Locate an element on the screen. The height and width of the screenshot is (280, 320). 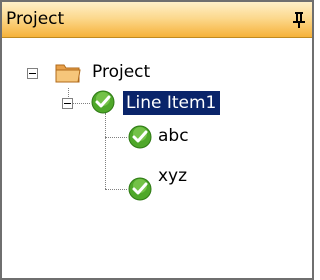
tree-node-label: abc is located at coordinates (173, 136).